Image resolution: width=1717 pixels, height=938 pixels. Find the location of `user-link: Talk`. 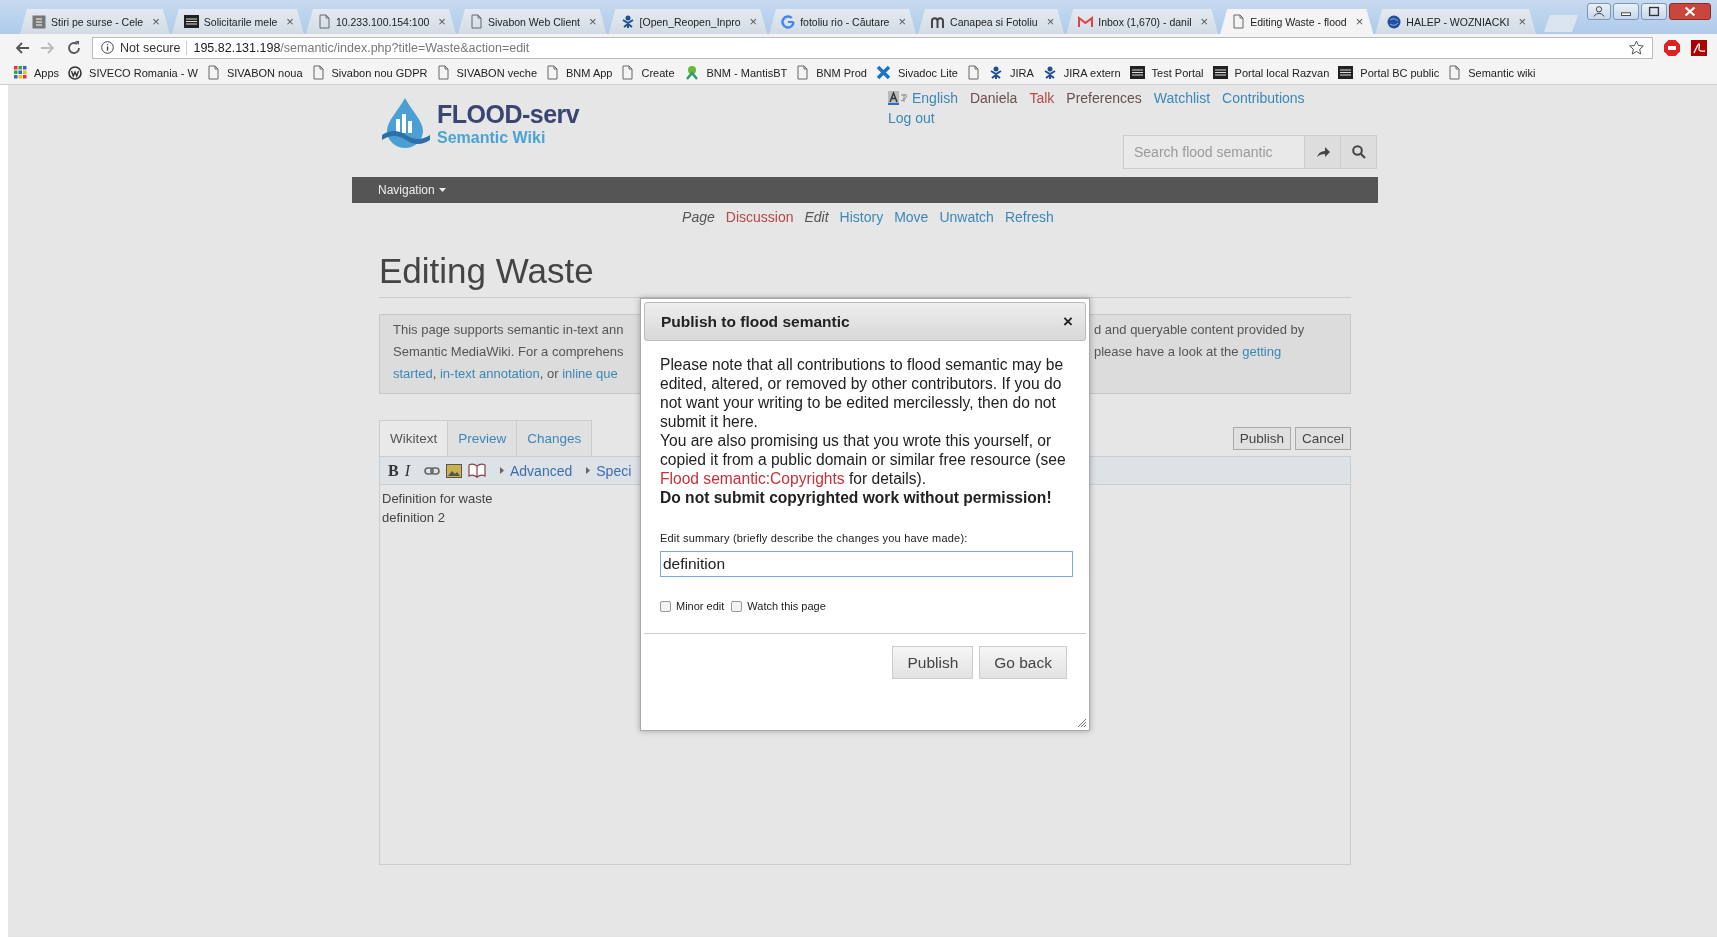

user-link: Talk is located at coordinates (1042, 98).